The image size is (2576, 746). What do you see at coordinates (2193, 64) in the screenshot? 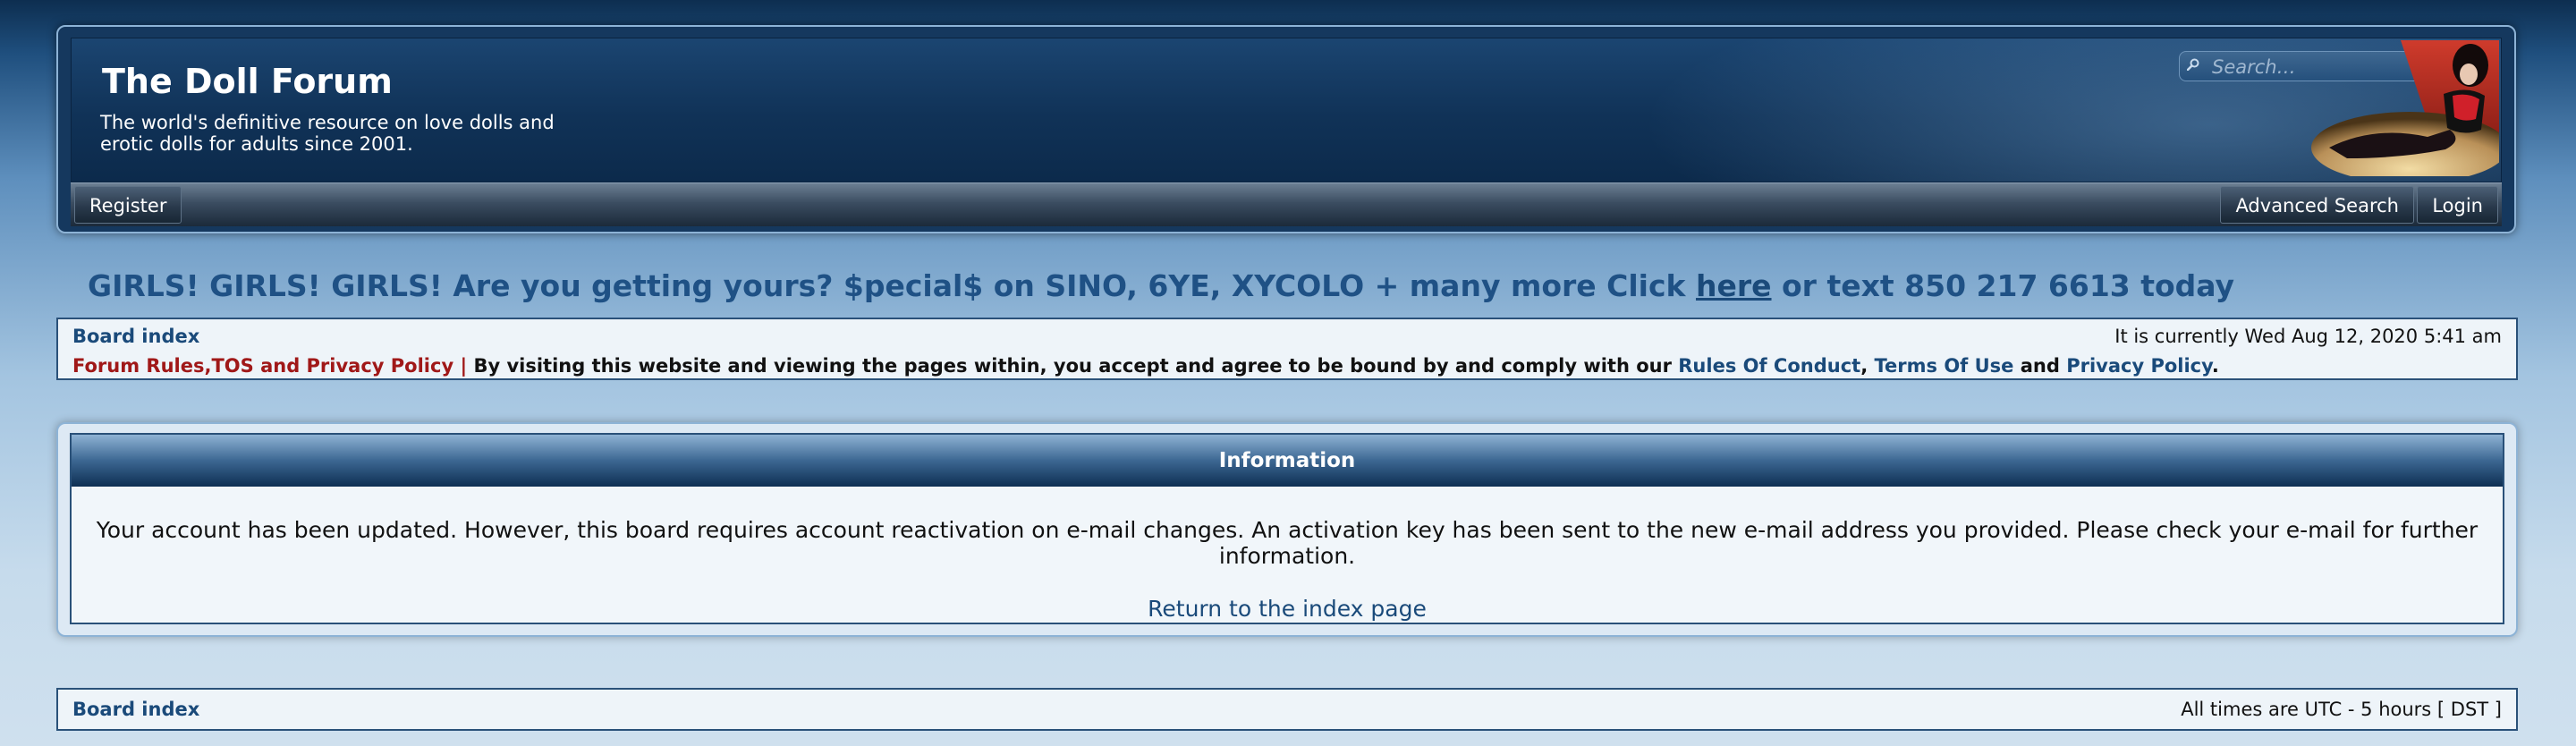
I see `search-icon` at bounding box center [2193, 64].